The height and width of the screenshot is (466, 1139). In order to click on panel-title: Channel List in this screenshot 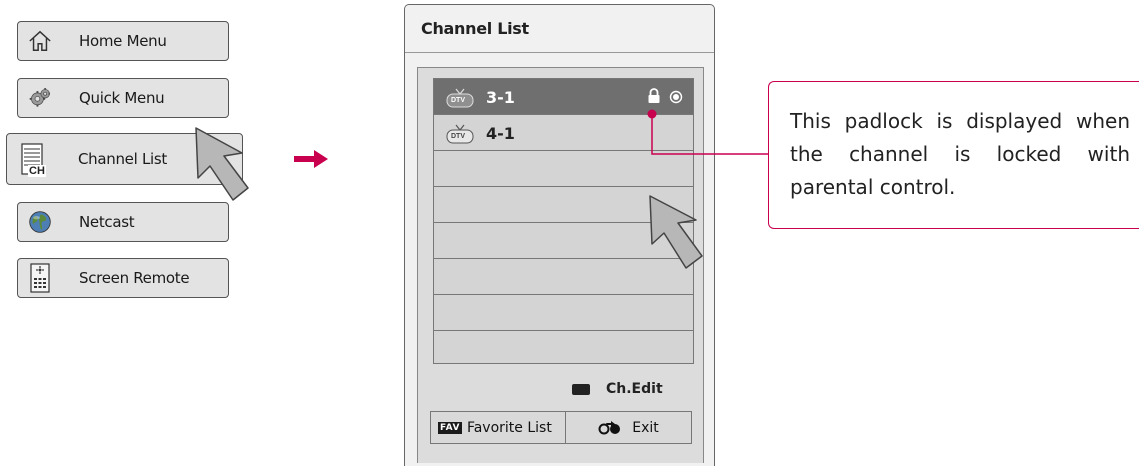, I will do `click(475, 28)`.